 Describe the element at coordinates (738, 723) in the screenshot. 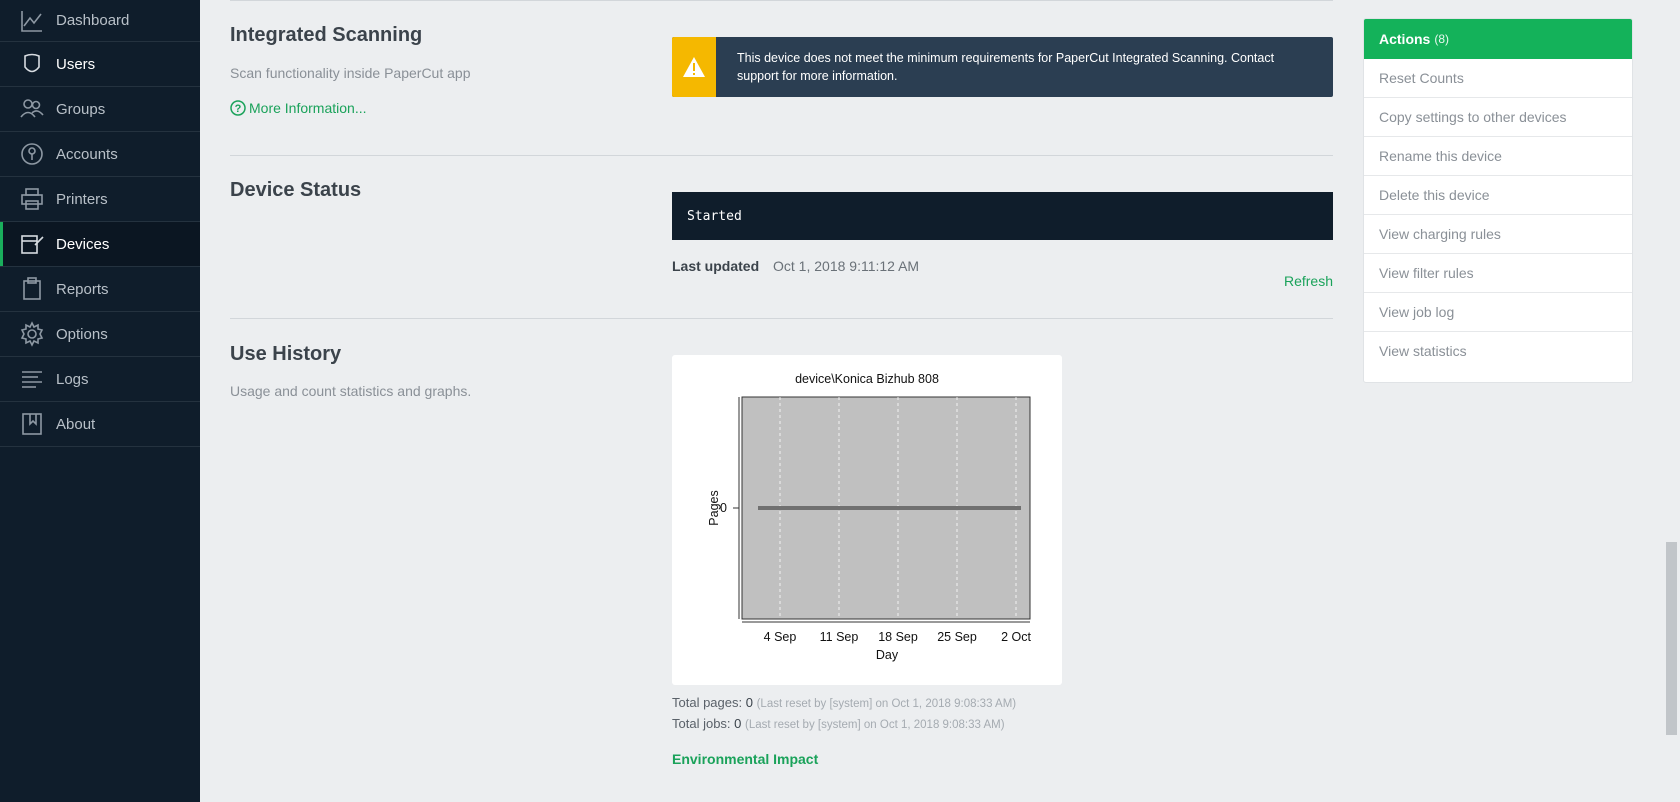

I see `total-jobs-value: 0` at that location.